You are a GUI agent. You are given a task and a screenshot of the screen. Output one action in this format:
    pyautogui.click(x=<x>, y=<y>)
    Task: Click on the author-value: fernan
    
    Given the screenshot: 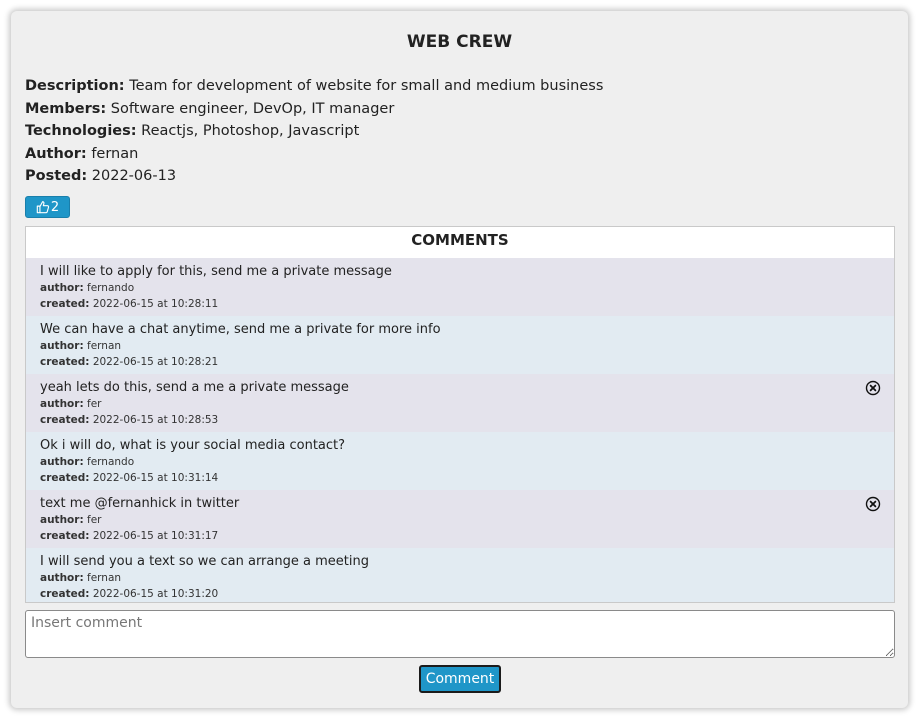 What is the action you would take?
    pyautogui.click(x=115, y=153)
    